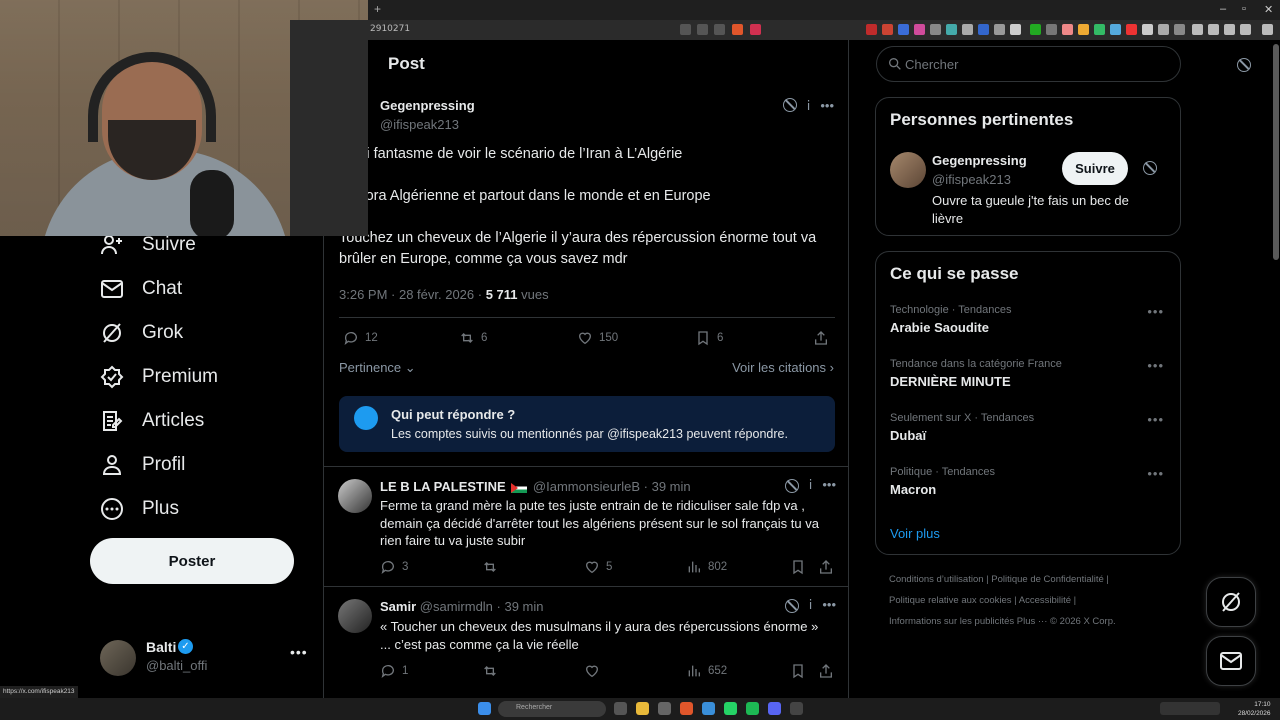 Image resolution: width=1280 pixels, height=720 pixels. I want to click on like-button, so click(592, 671).